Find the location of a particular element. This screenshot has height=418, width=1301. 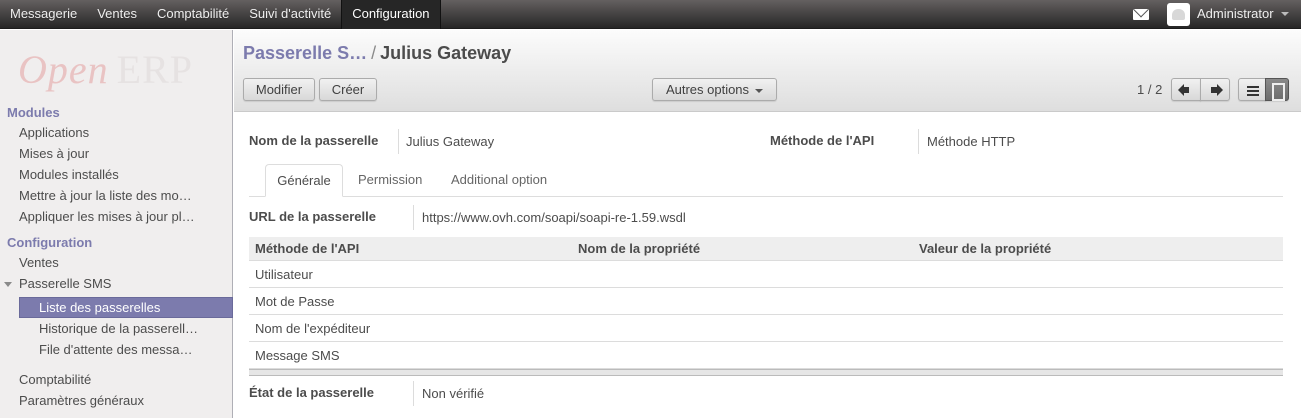

table-footer is located at coordinates (766, 372).